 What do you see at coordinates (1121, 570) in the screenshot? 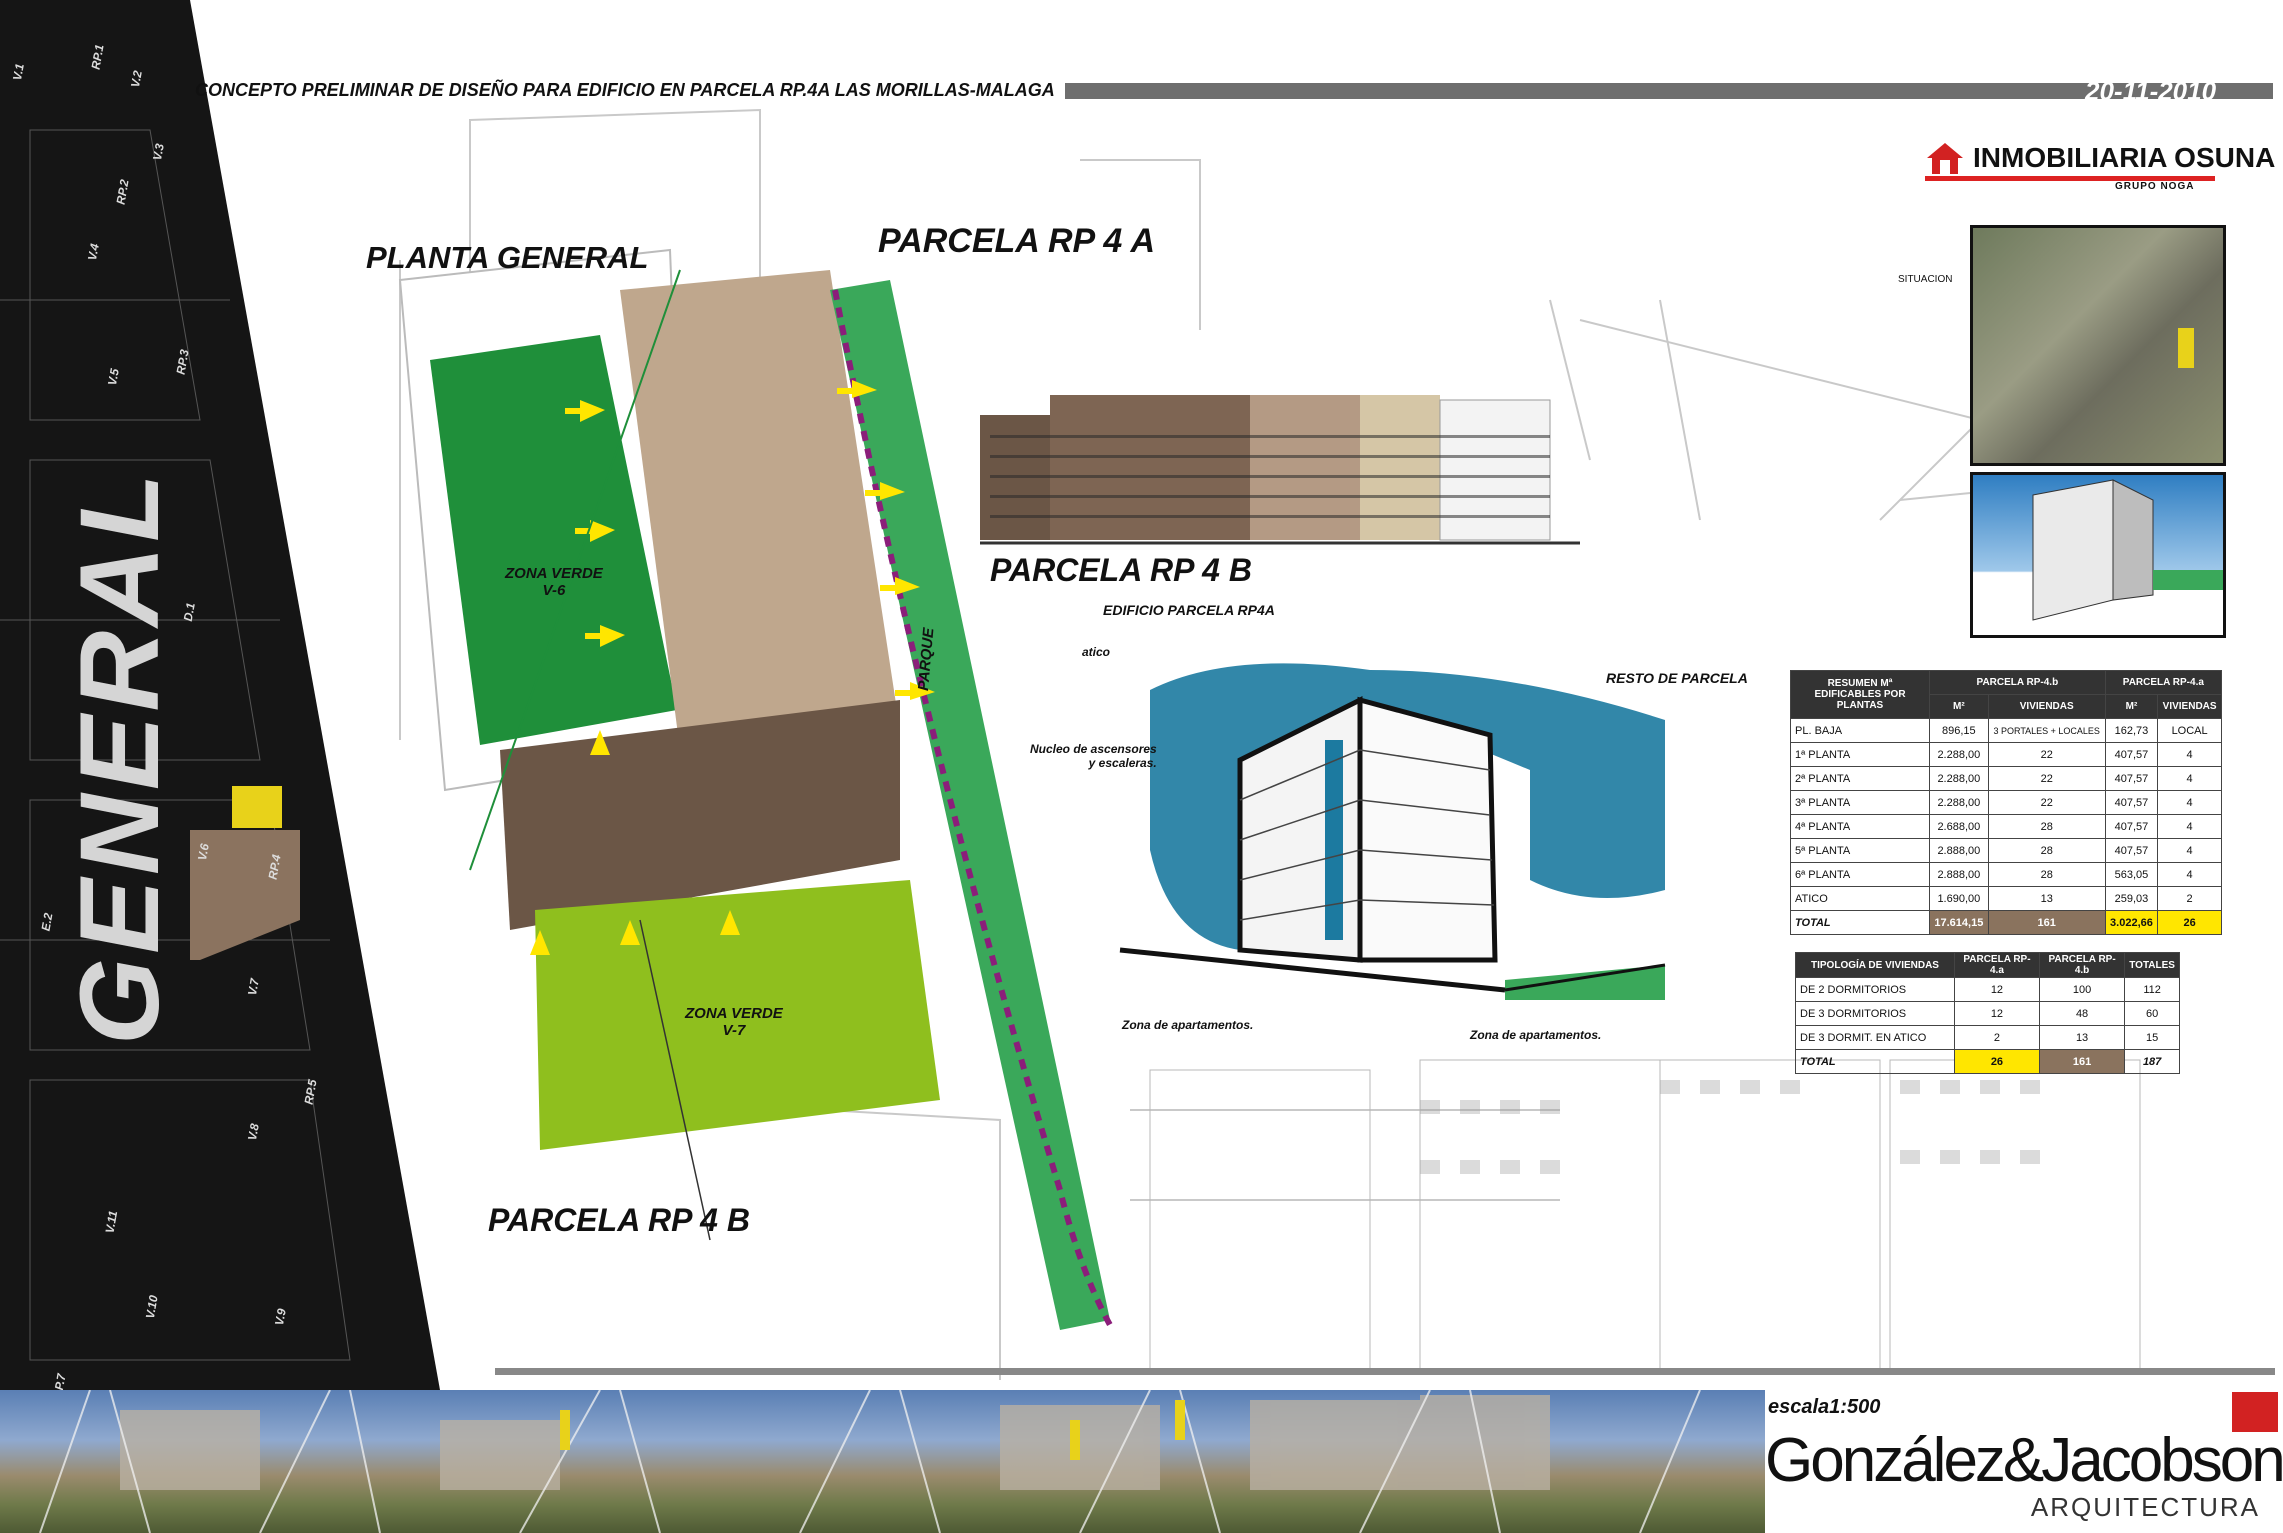
I see `parcela-rp4b-label-top: PARCELA RP 4 B` at bounding box center [1121, 570].